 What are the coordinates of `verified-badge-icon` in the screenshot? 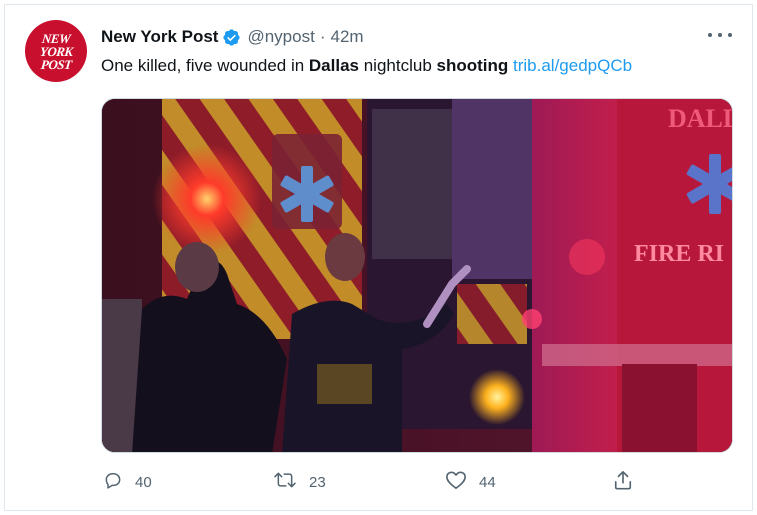 It's located at (231, 37).